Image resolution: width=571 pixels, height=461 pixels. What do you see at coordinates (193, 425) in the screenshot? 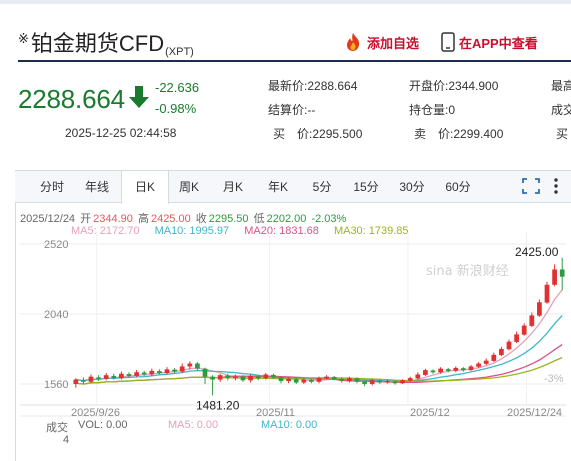
I see `volume-ma5: MA5: 0.00` at bounding box center [193, 425].